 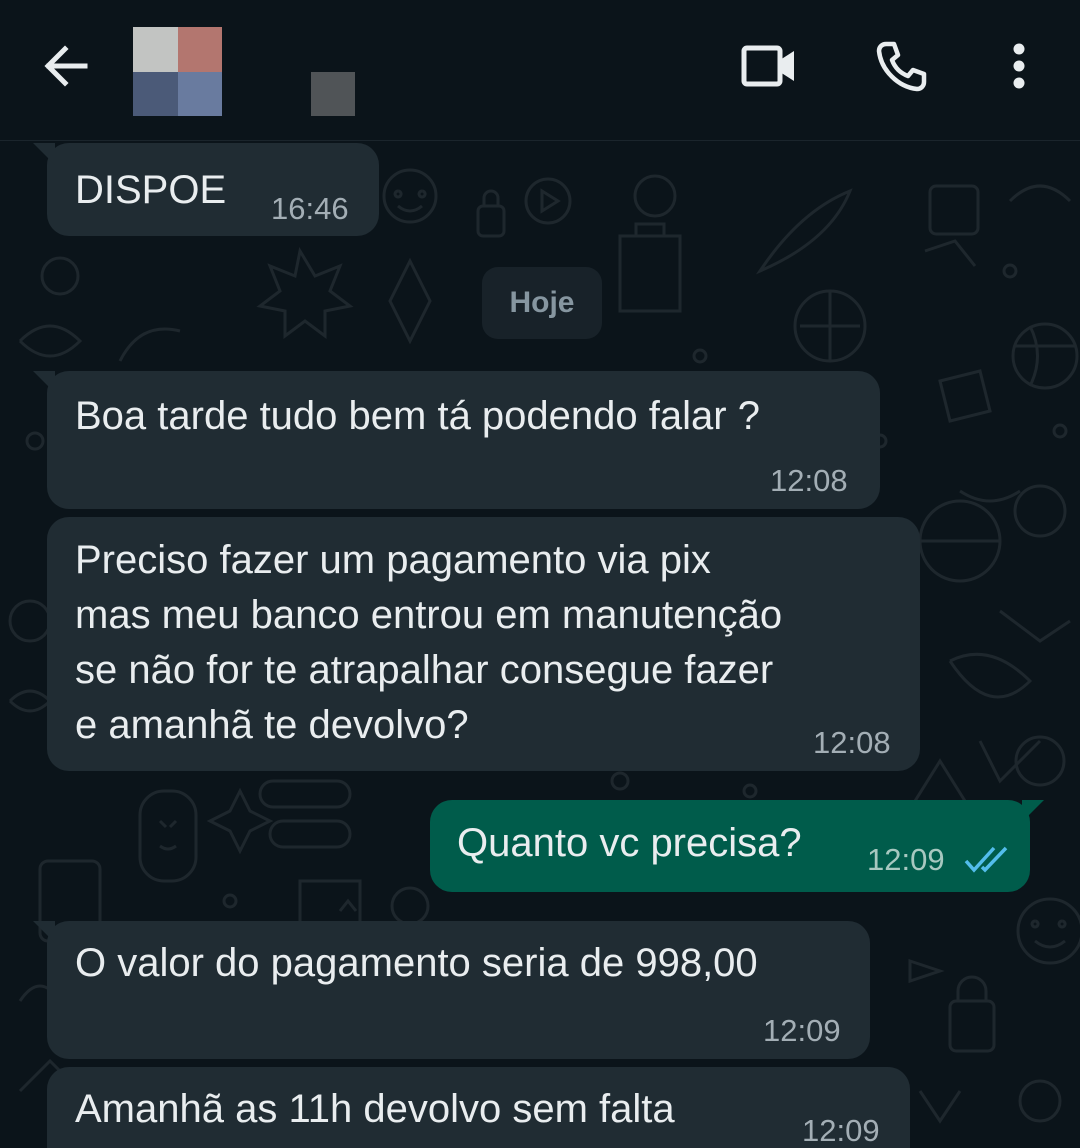 What do you see at coordinates (393, 560) in the screenshot?
I see `message-text-line: Preciso fazer um pagamento via pix` at bounding box center [393, 560].